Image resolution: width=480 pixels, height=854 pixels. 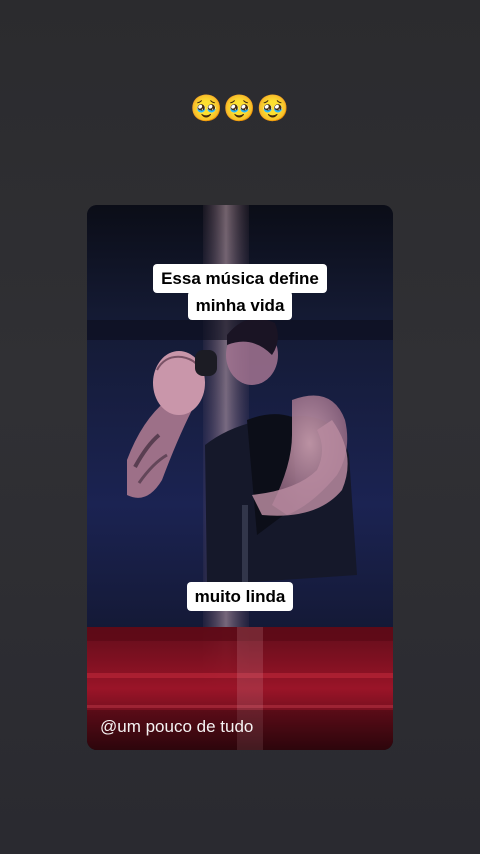 I want to click on caption-bottom: muito linda, so click(x=240, y=596).